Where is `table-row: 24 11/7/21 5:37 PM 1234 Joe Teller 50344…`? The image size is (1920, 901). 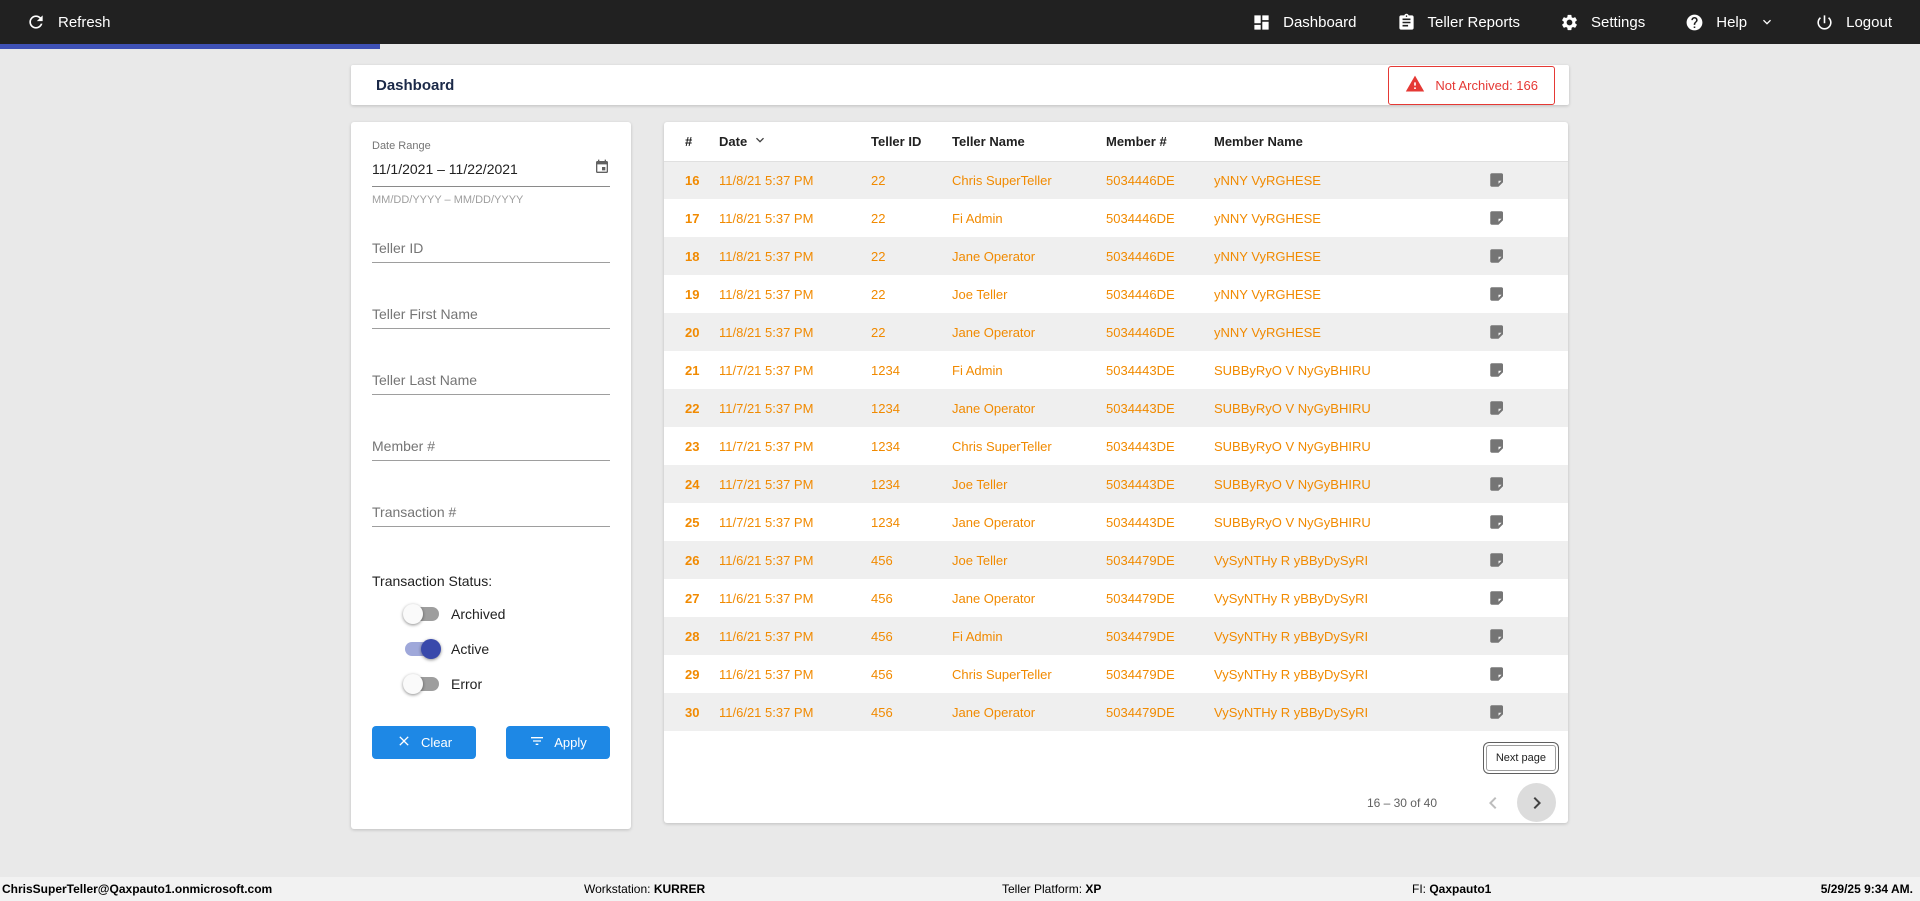
table-row: 24 11/7/21 5:37 PM 1234 Joe Teller 50344… is located at coordinates (1116, 484).